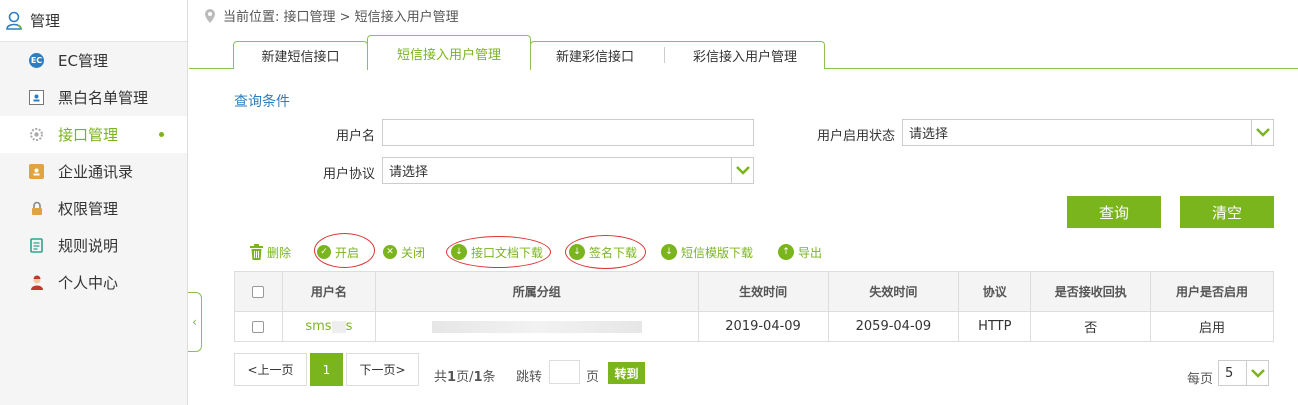 The image size is (1298, 405). Describe the element at coordinates (348, 174) in the screenshot. I see `protocol-label: 用户协议` at that location.